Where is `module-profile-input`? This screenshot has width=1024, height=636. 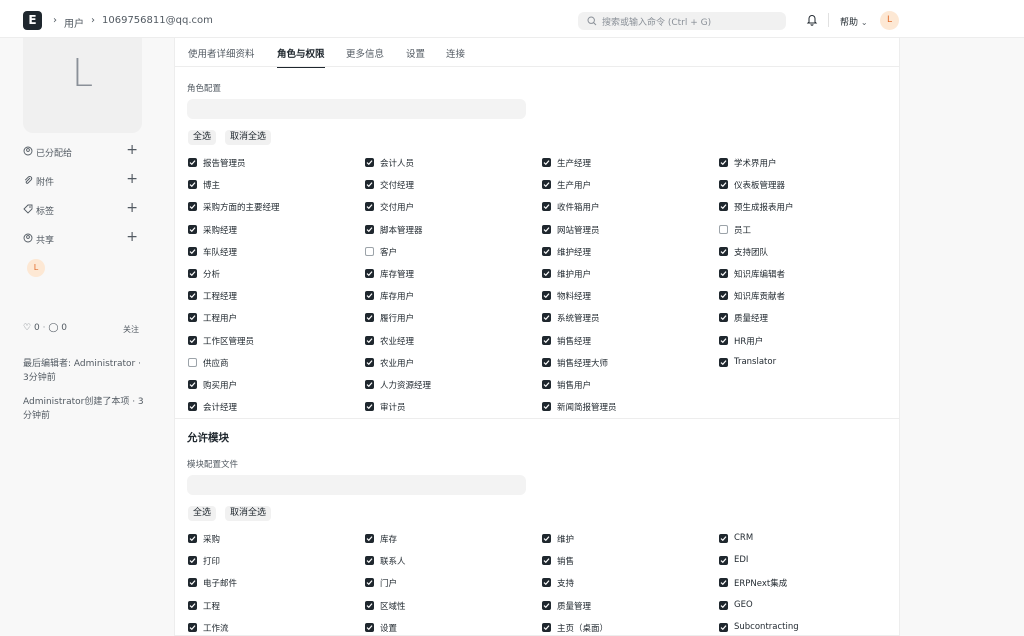
module-profile-input is located at coordinates (356, 485).